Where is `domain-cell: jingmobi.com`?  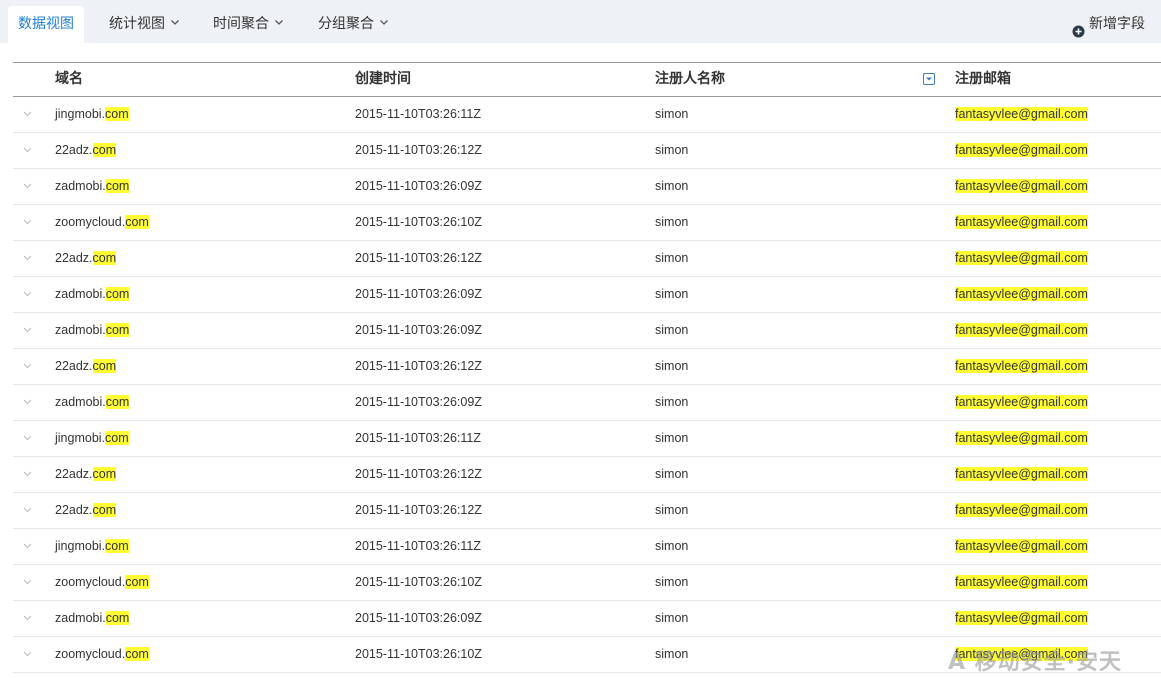 domain-cell: jingmobi.com is located at coordinates (92, 438).